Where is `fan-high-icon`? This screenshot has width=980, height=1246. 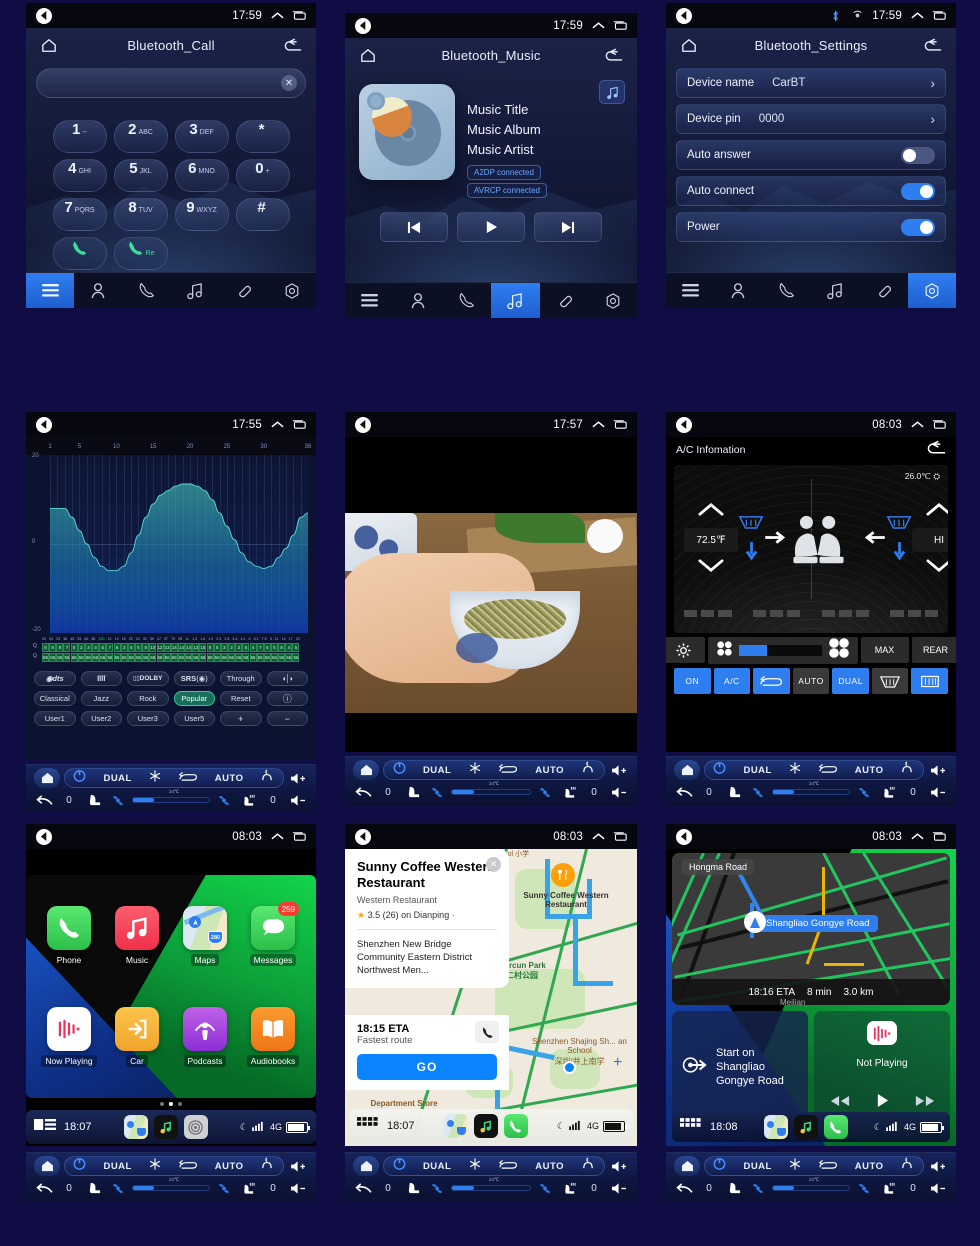
fan-high-icon is located at coordinates (224, 800).